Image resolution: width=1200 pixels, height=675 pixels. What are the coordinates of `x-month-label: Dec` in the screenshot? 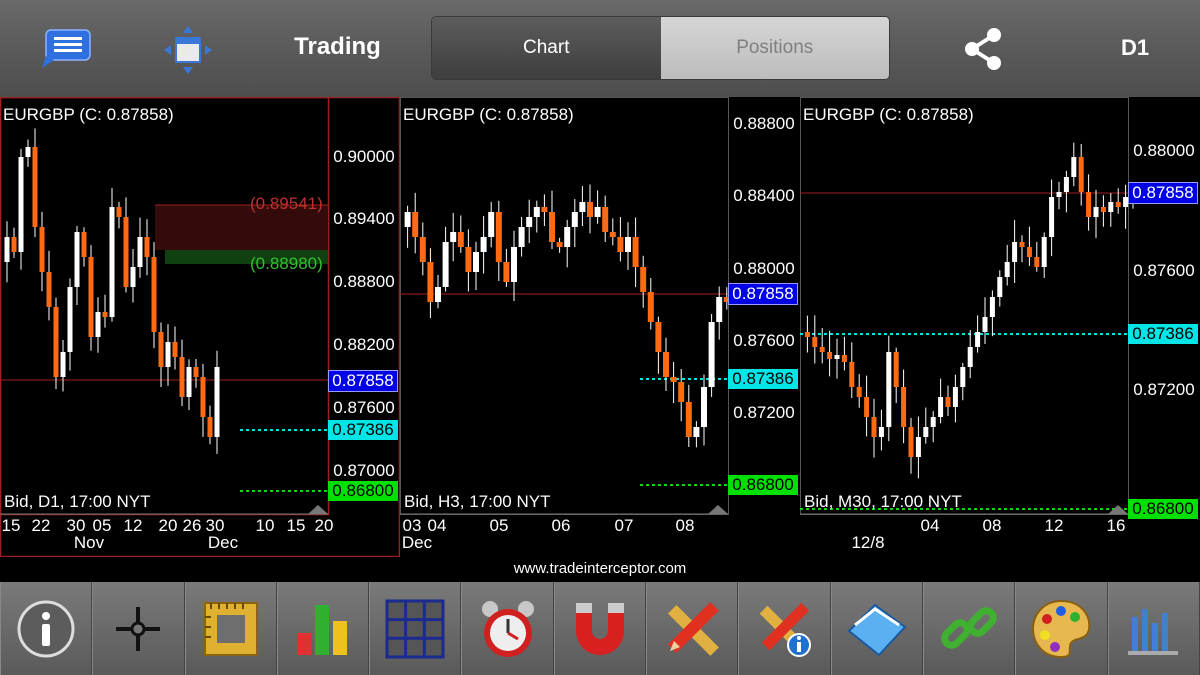 It's located at (223, 542).